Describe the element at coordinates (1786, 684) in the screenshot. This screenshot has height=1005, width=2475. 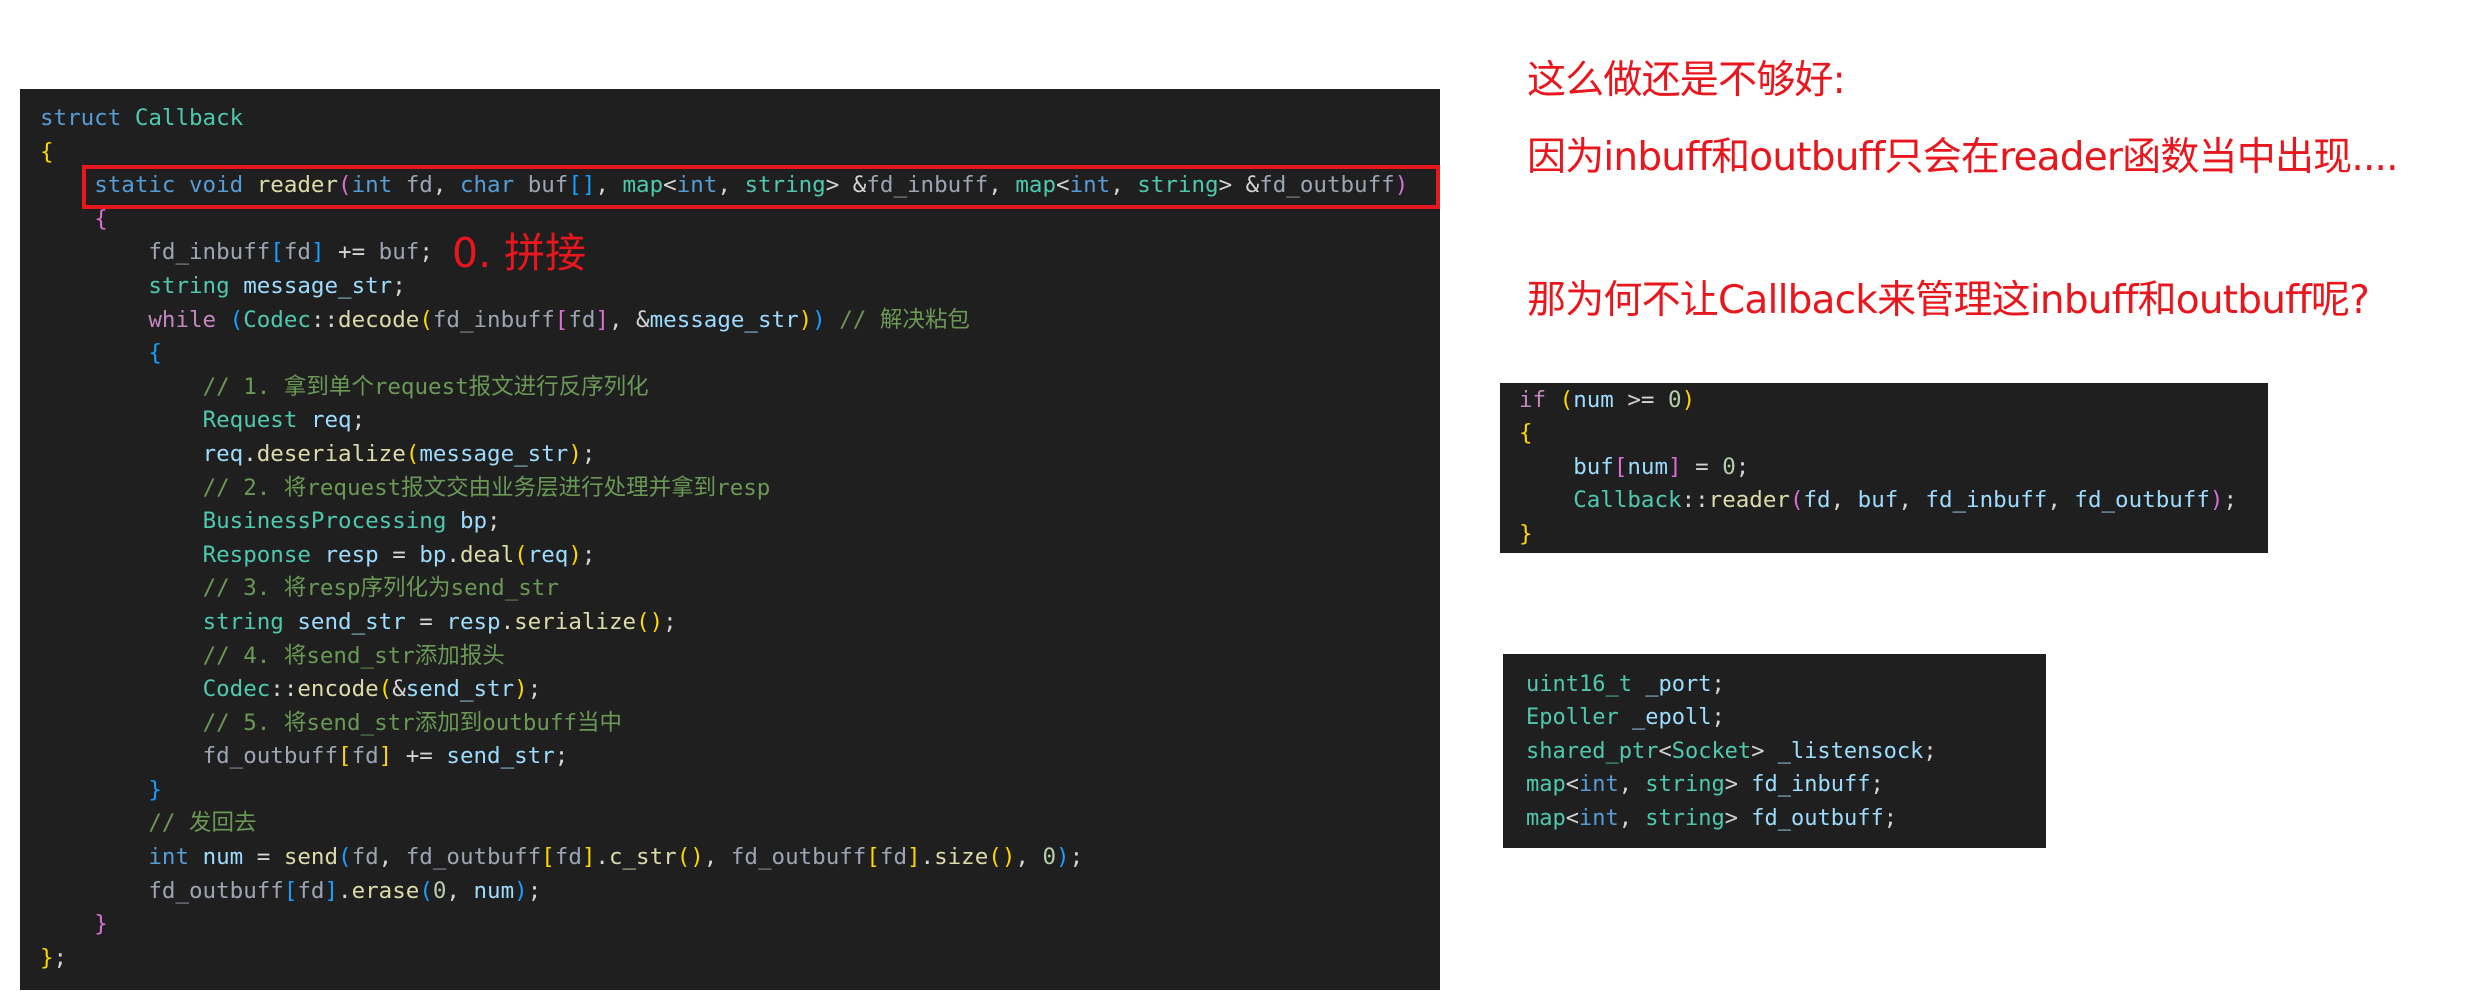
I see `code-line: uint16_t _port;` at that location.